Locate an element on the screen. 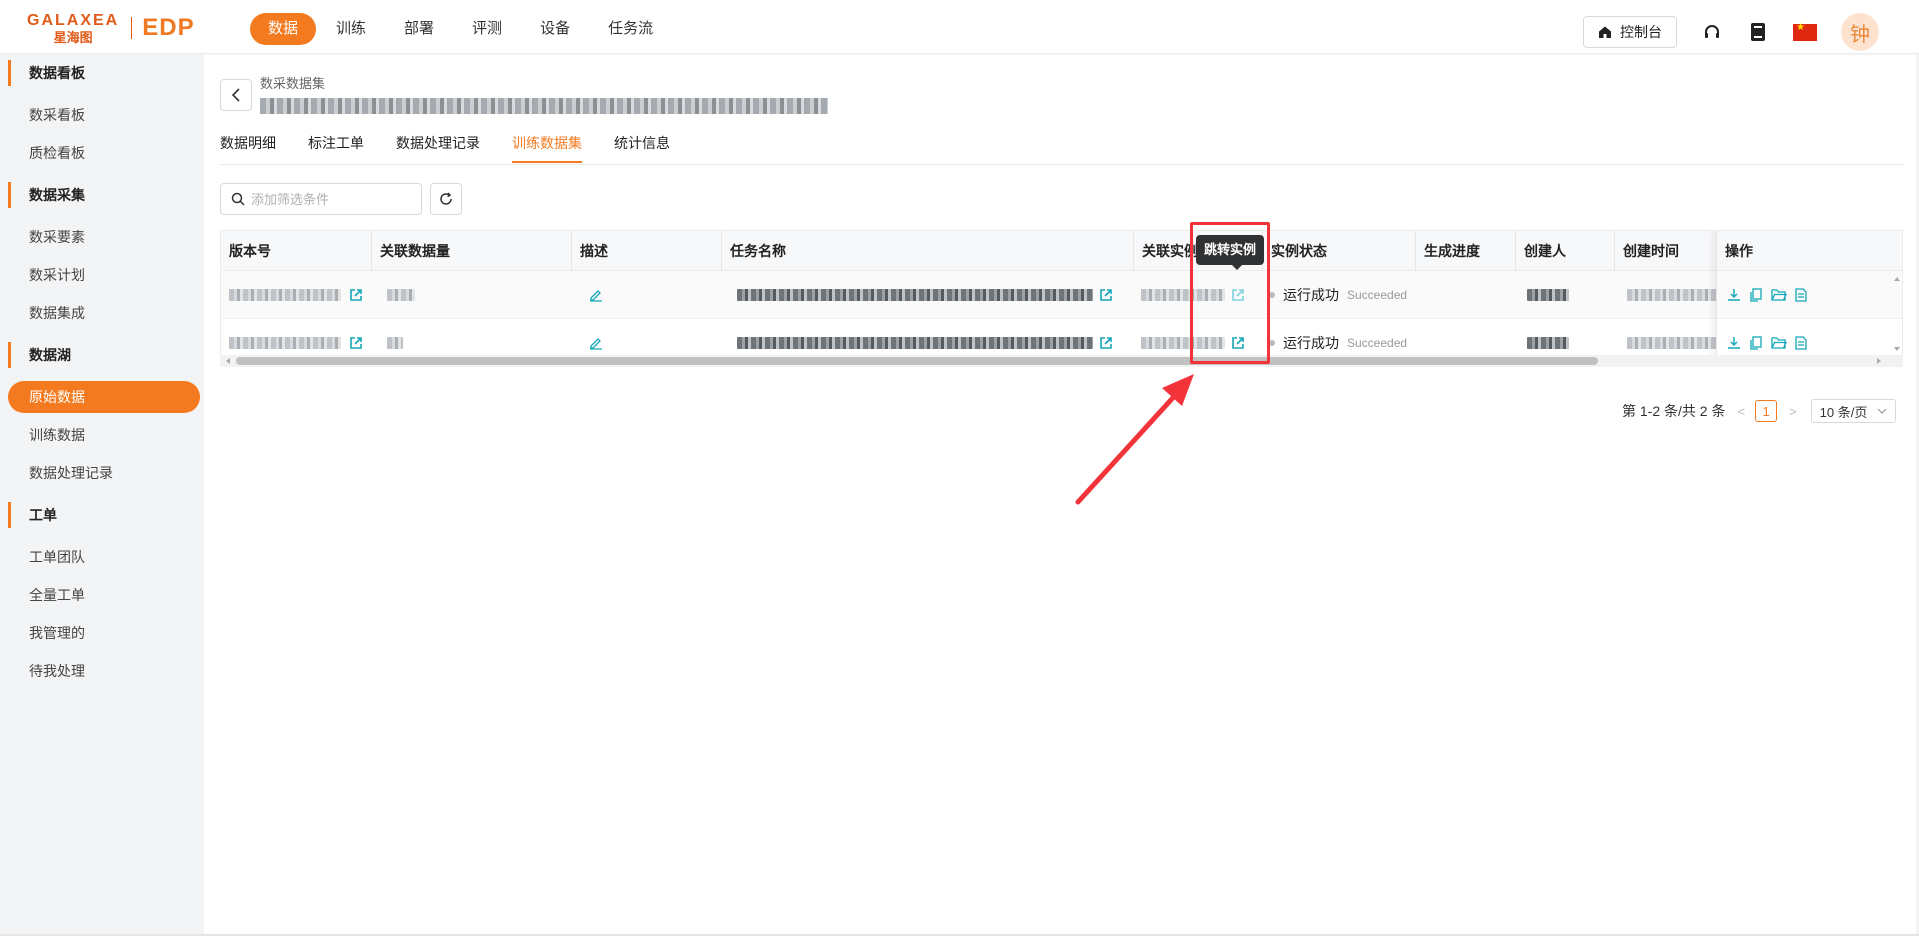  product-name: EDP is located at coordinates (168, 27).